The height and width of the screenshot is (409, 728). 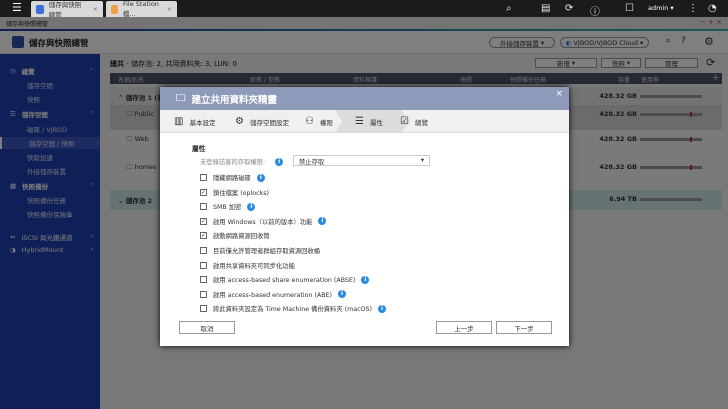 I want to click on option-label: 啟用共享資料夾可同步化功能, so click(x=254, y=266).